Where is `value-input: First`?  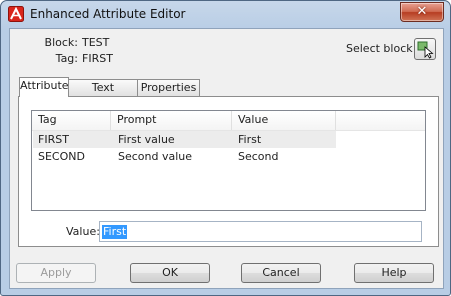 value-input: First is located at coordinates (260, 231).